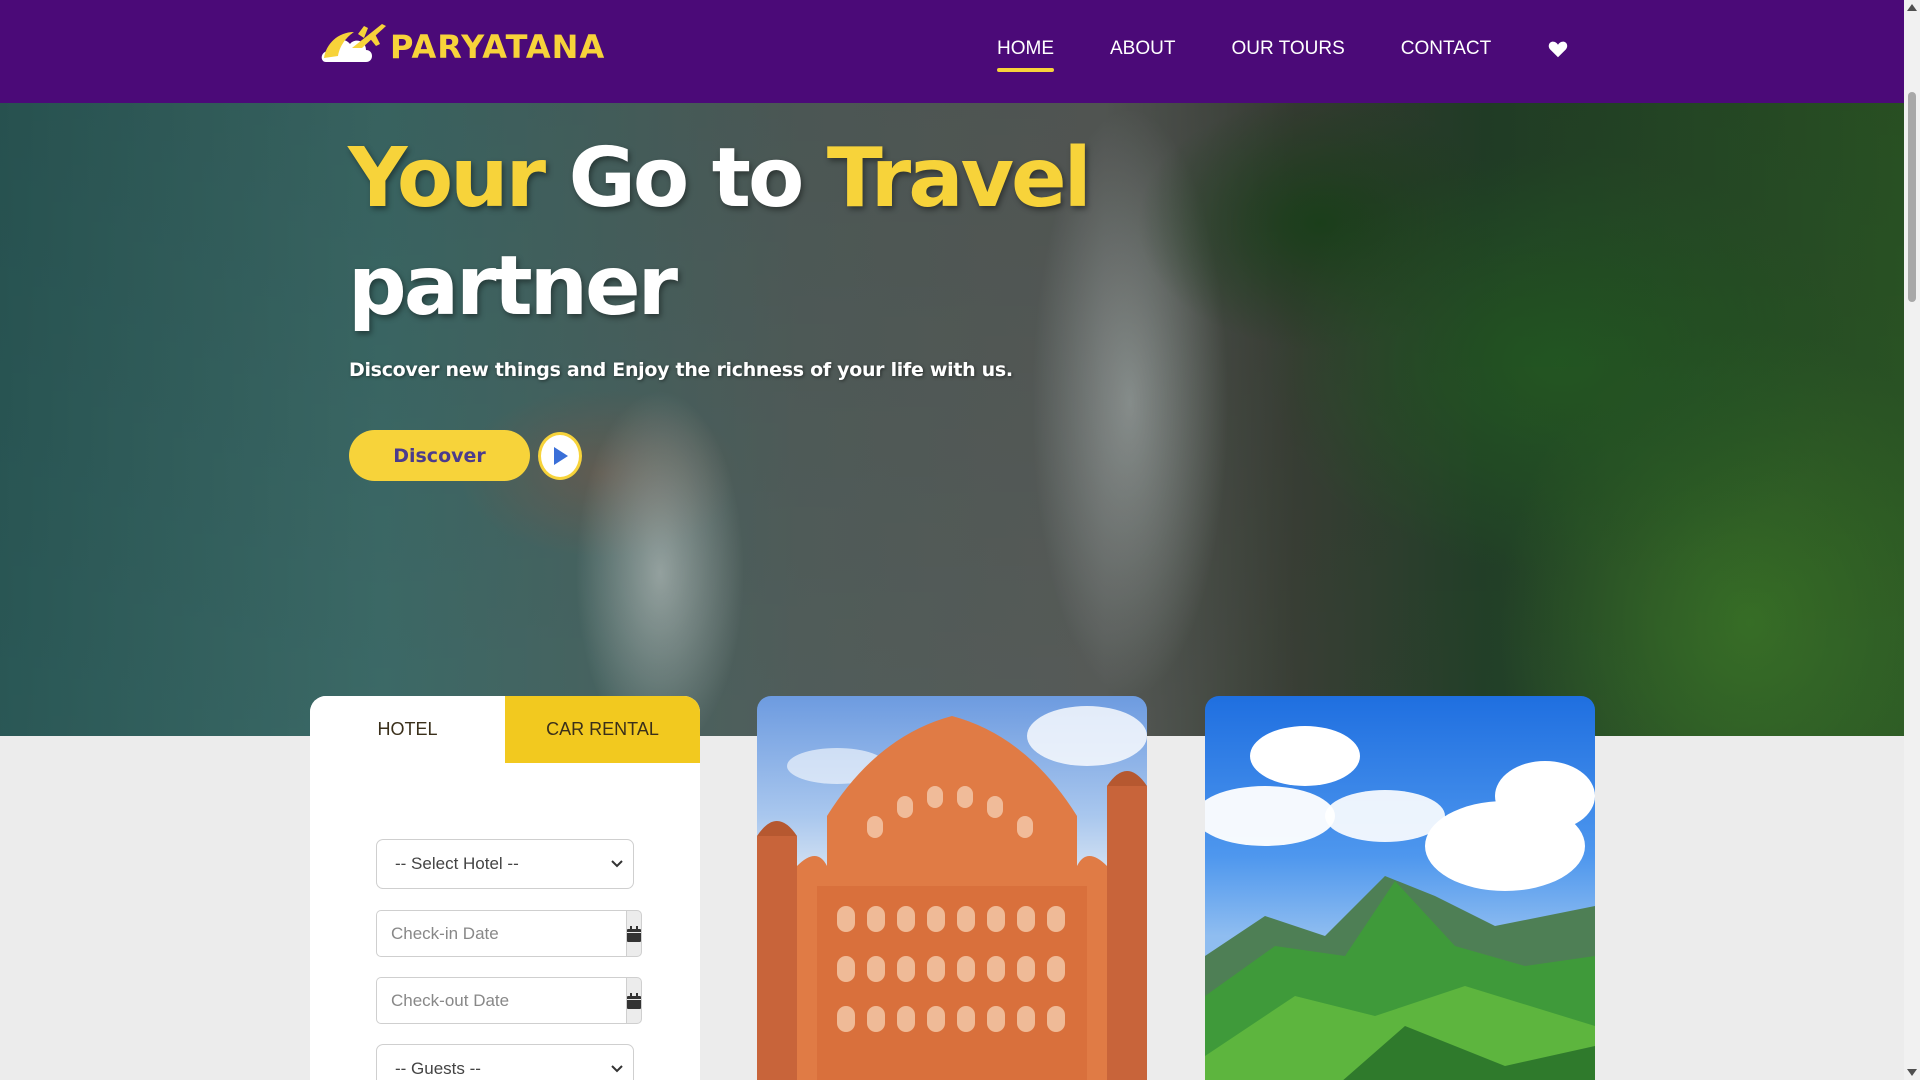 The width and height of the screenshot is (1920, 1080). I want to click on hero-title-word-travel: Travel, so click(959, 178).